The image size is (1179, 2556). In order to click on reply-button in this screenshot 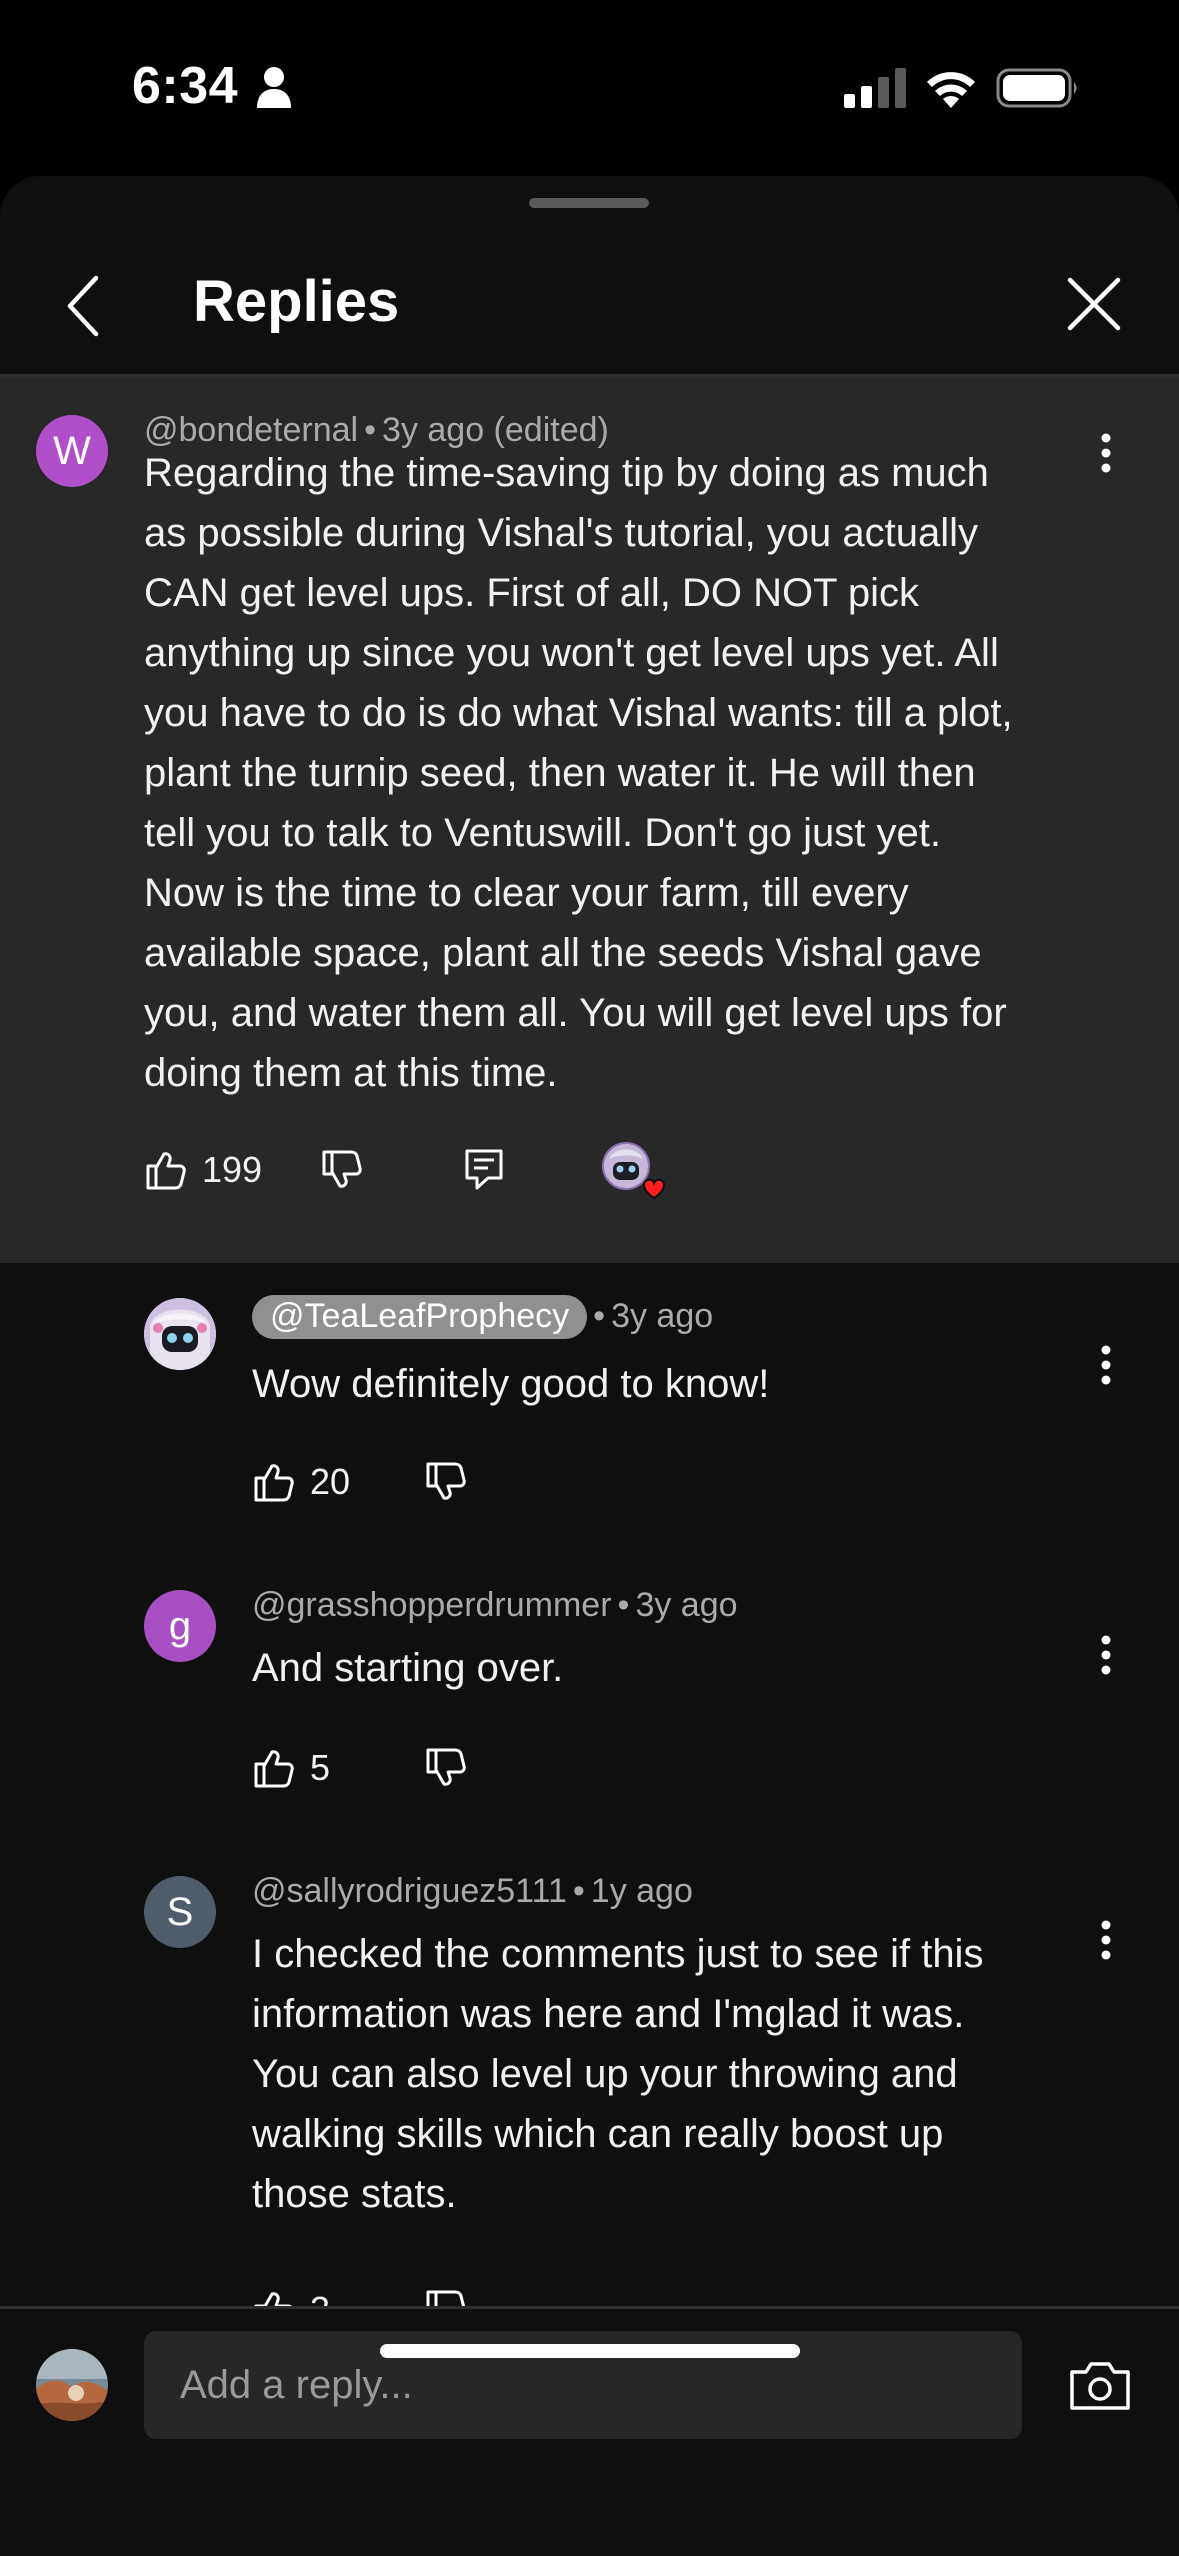, I will do `click(484, 1170)`.